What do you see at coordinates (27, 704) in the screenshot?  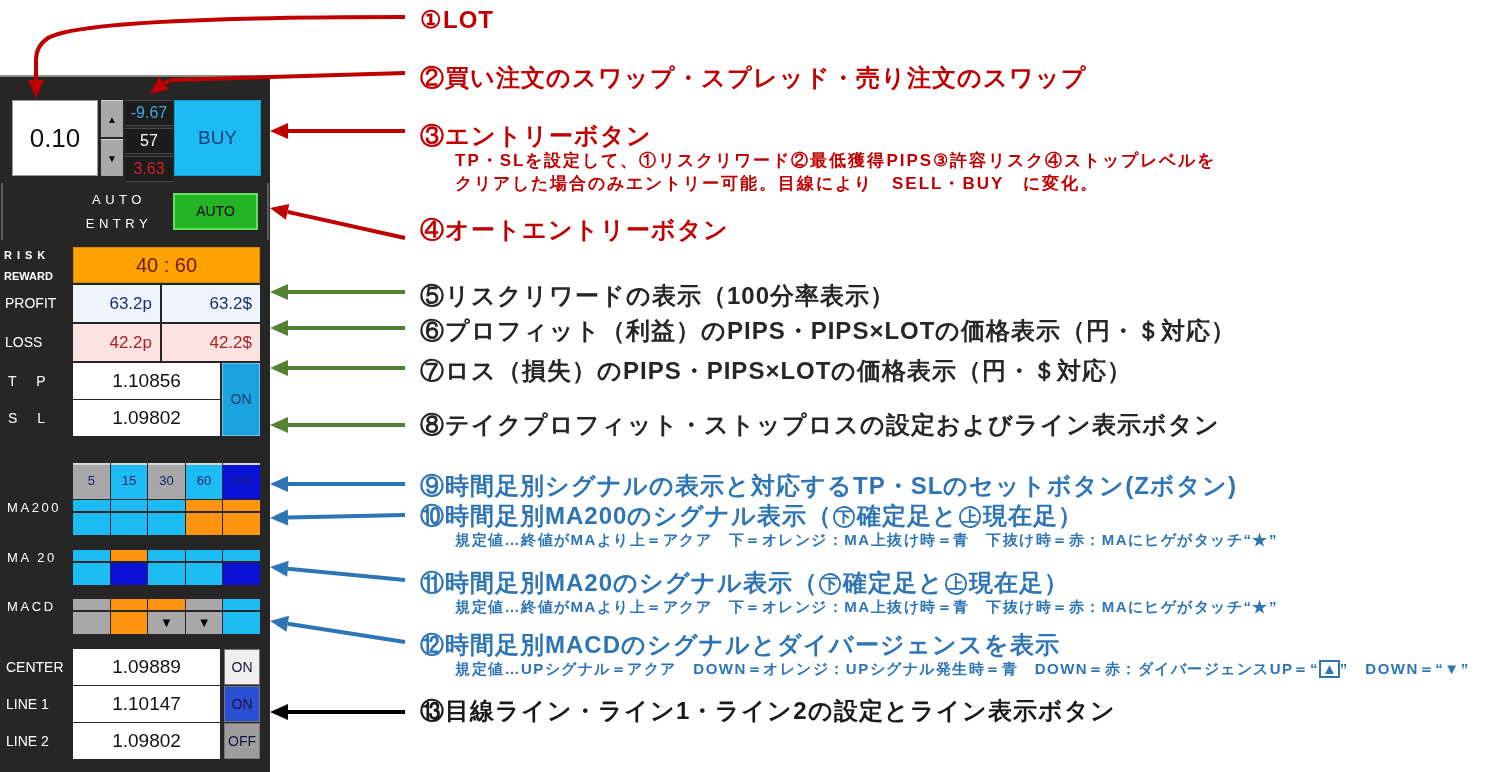 I see `line-label: LINE 1` at bounding box center [27, 704].